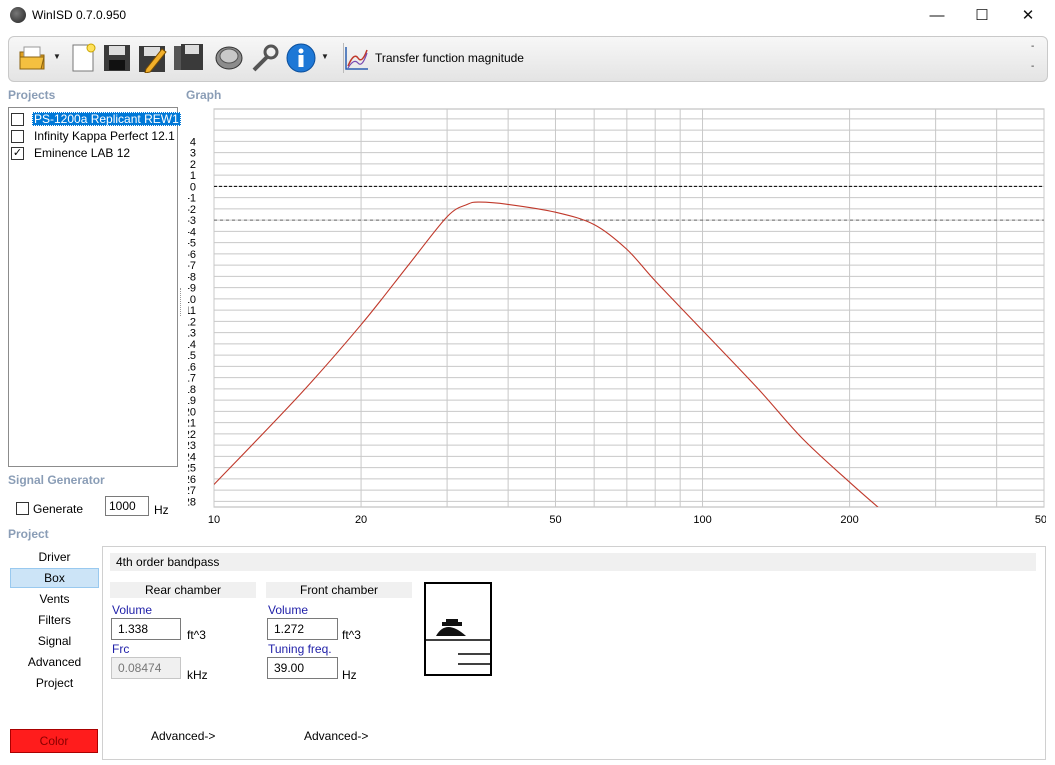 This screenshot has width=1055, height=765. Describe the element at coordinates (192, 300) in the screenshot. I see `y-tick-label: -10` at that location.